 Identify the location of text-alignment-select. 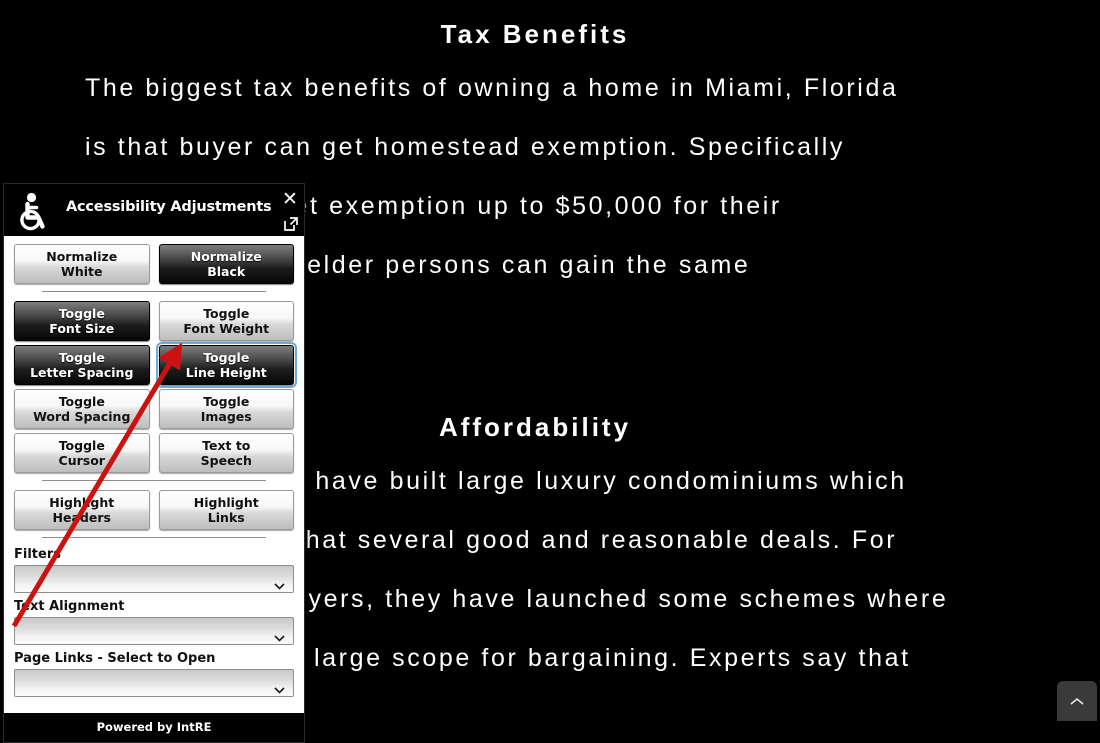
(154, 631).